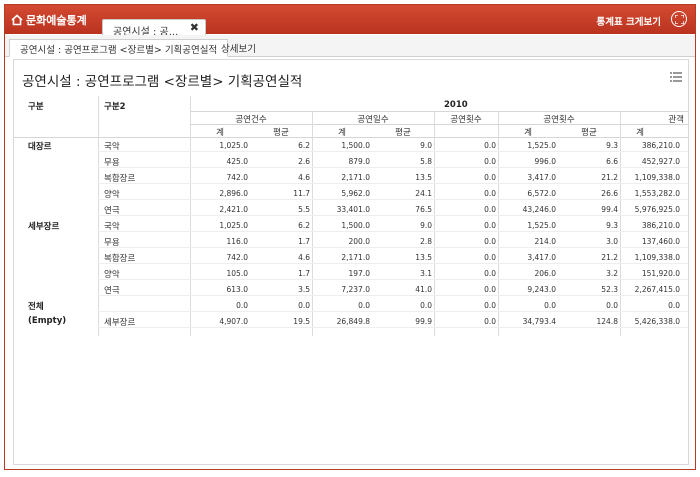  What do you see at coordinates (423, 289) in the screenshot?
I see `table-cell: 41.0` at bounding box center [423, 289].